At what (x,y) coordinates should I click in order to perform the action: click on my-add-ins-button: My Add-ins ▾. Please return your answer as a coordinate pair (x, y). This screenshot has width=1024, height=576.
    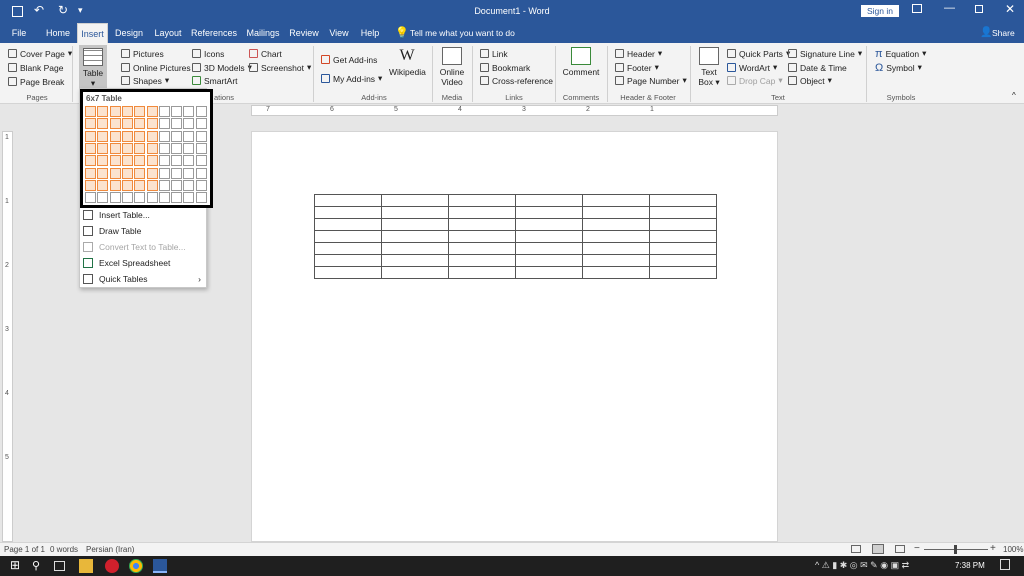
    Looking at the image, I should click on (351, 78).